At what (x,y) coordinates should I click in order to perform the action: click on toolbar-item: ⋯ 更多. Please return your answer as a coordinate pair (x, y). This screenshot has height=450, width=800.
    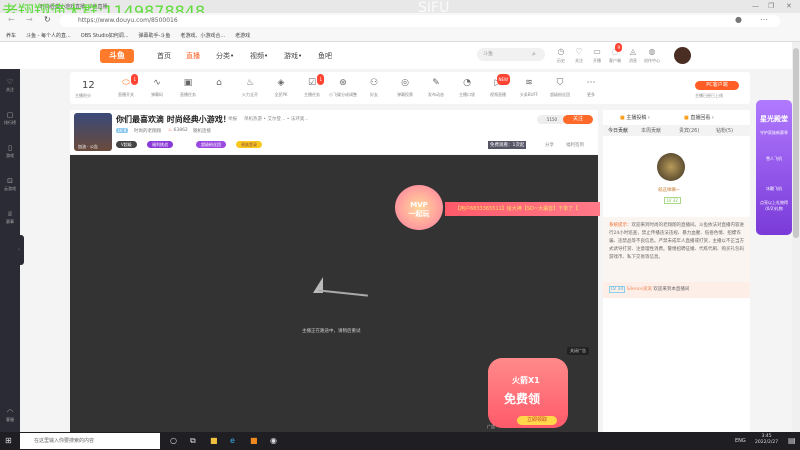
    Looking at the image, I should click on (591, 89).